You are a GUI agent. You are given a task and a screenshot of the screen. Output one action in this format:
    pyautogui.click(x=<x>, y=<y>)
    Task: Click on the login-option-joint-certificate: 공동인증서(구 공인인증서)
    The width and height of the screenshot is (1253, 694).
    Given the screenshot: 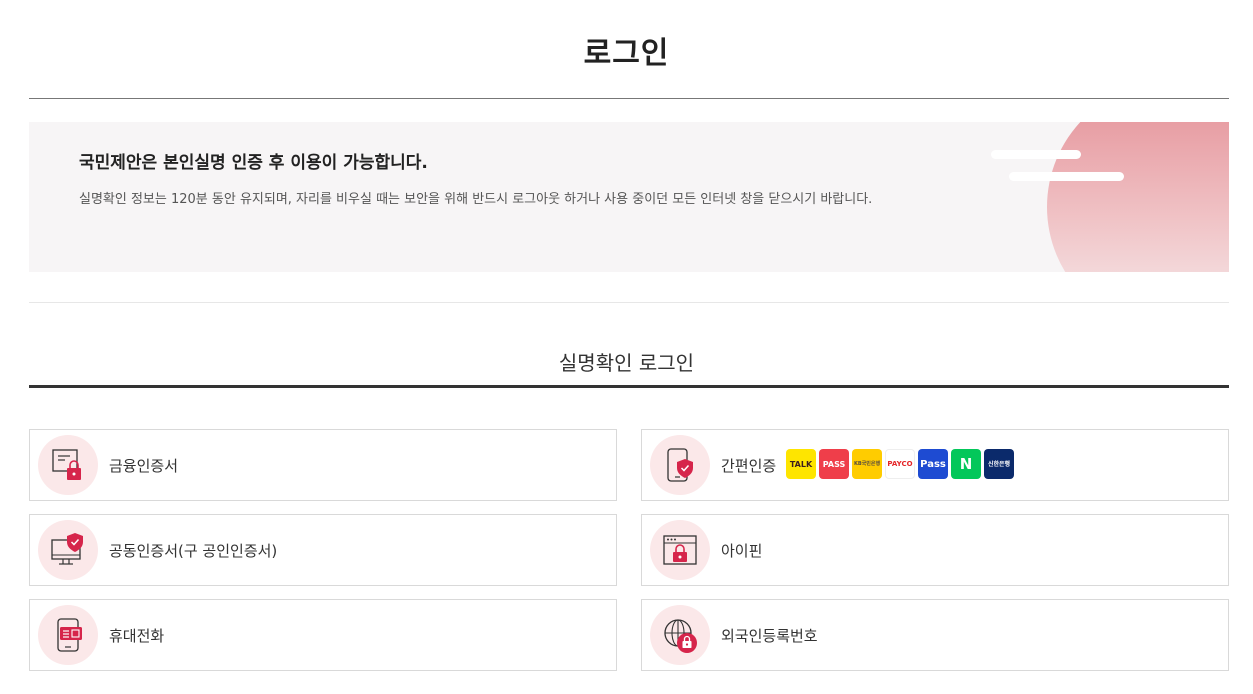 What is the action you would take?
    pyautogui.click(x=323, y=550)
    